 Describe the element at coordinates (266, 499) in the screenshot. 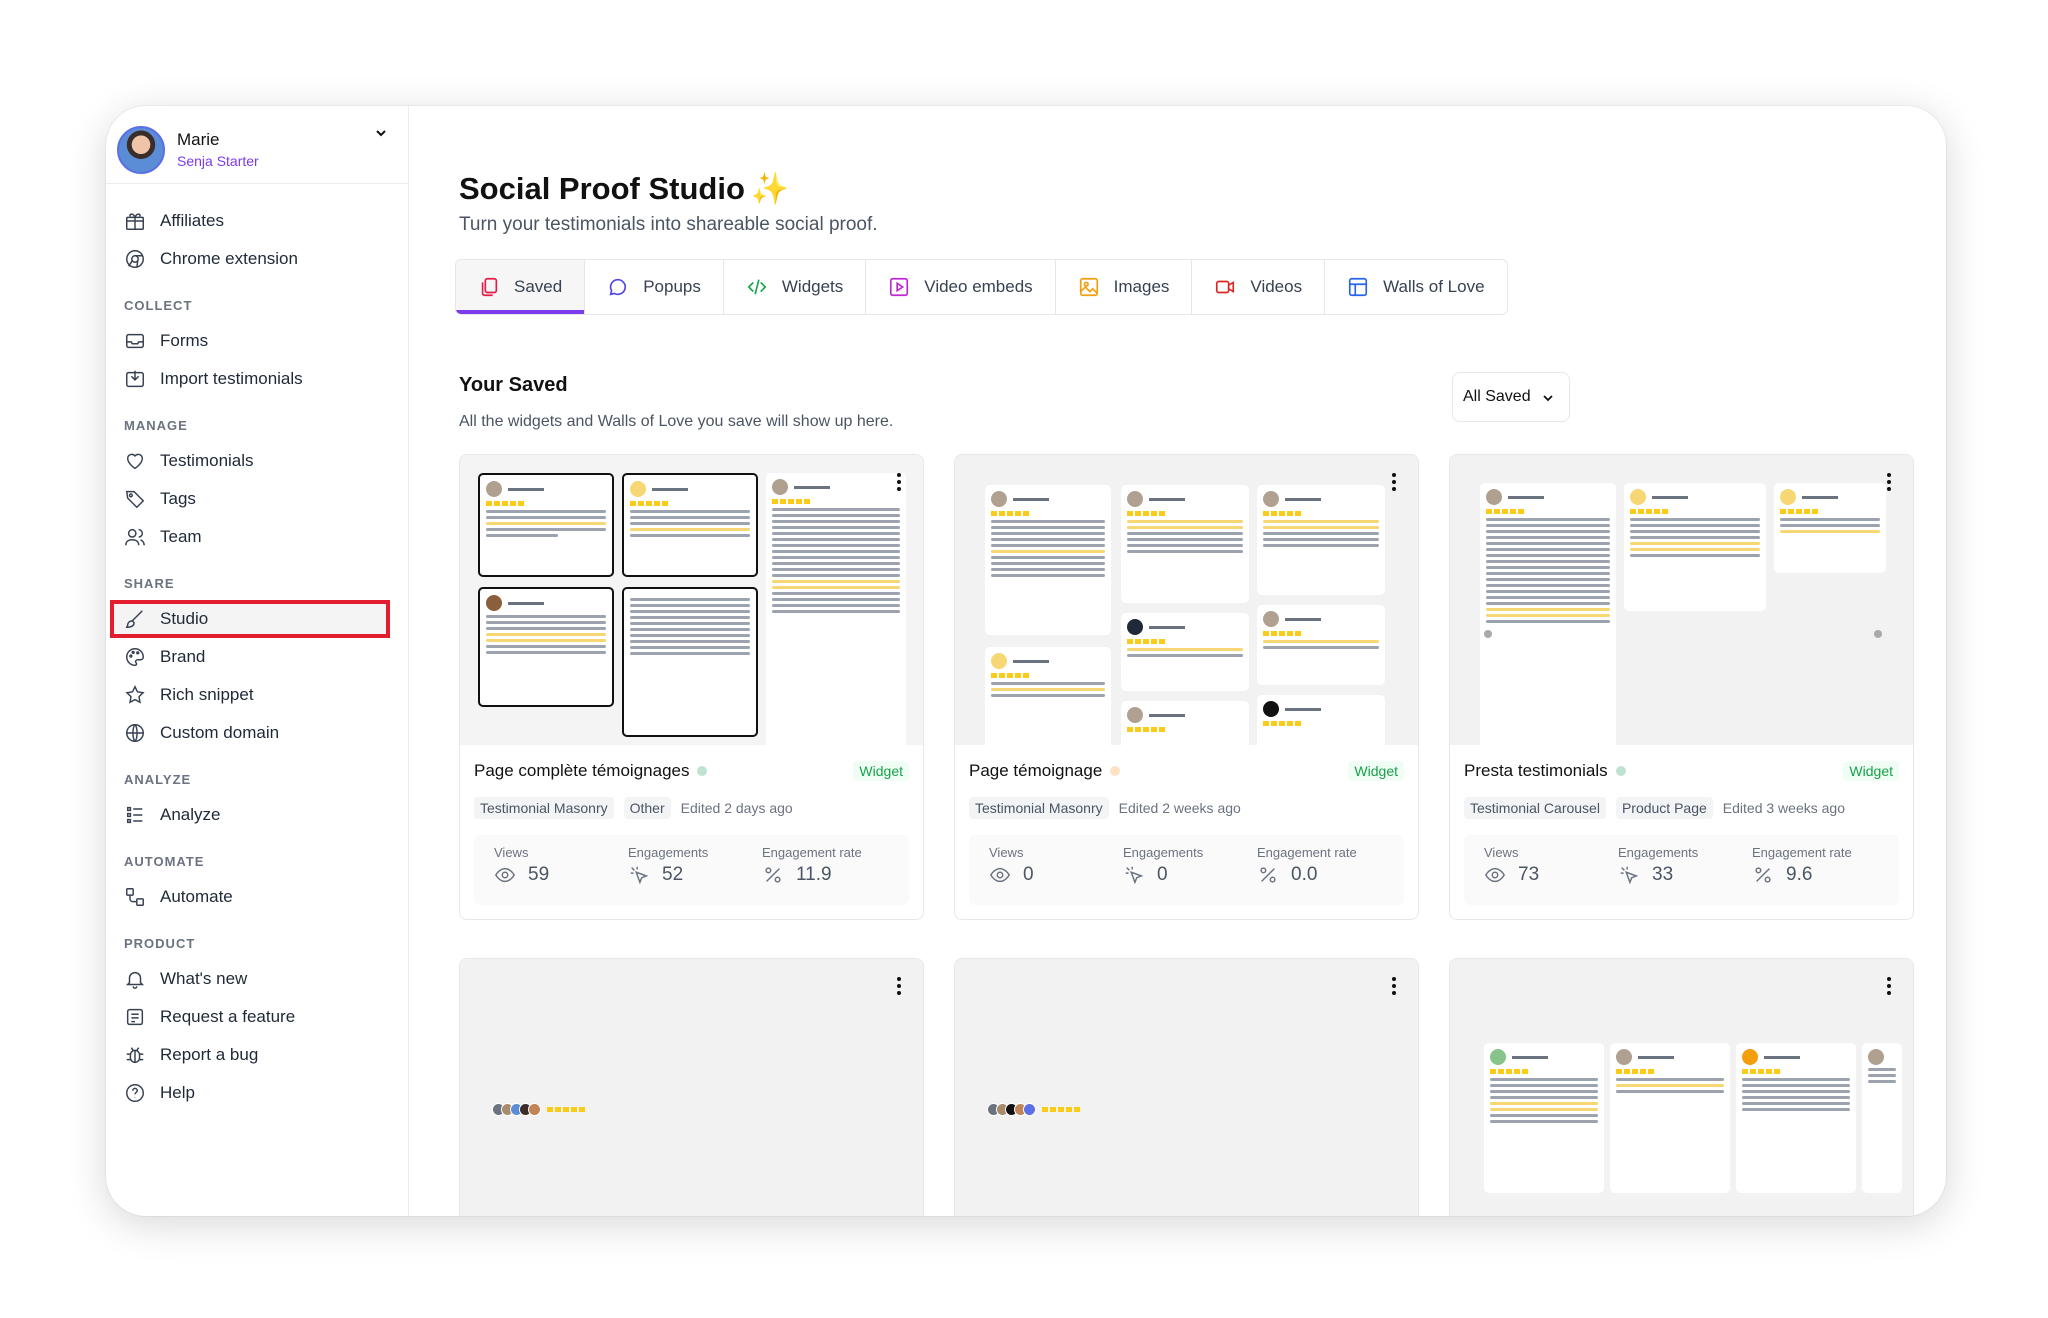

I see `sidebar-item-tags: Tags` at that location.